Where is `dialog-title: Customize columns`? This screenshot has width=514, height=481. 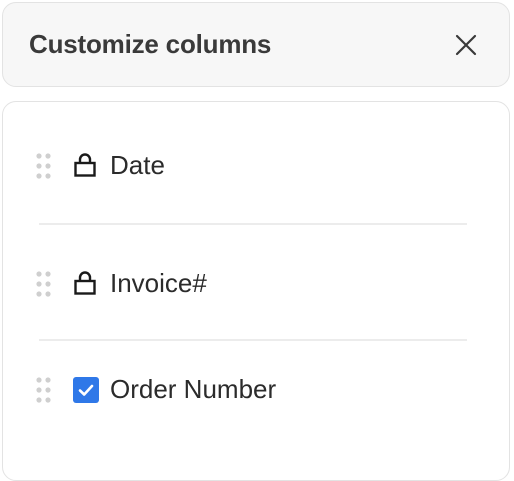 dialog-title: Customize columns is located at coordinates (150, 44).